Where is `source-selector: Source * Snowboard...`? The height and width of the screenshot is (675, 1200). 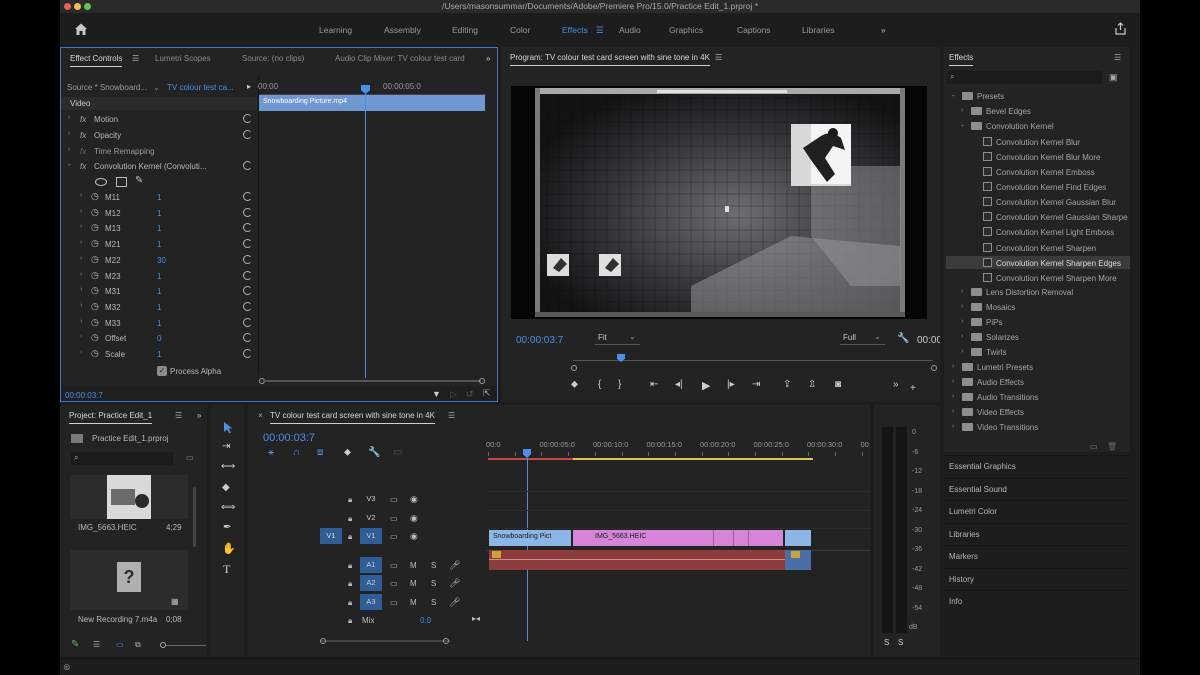 source-selector: Source * Snowboard... is located at coordinates (107, 87).